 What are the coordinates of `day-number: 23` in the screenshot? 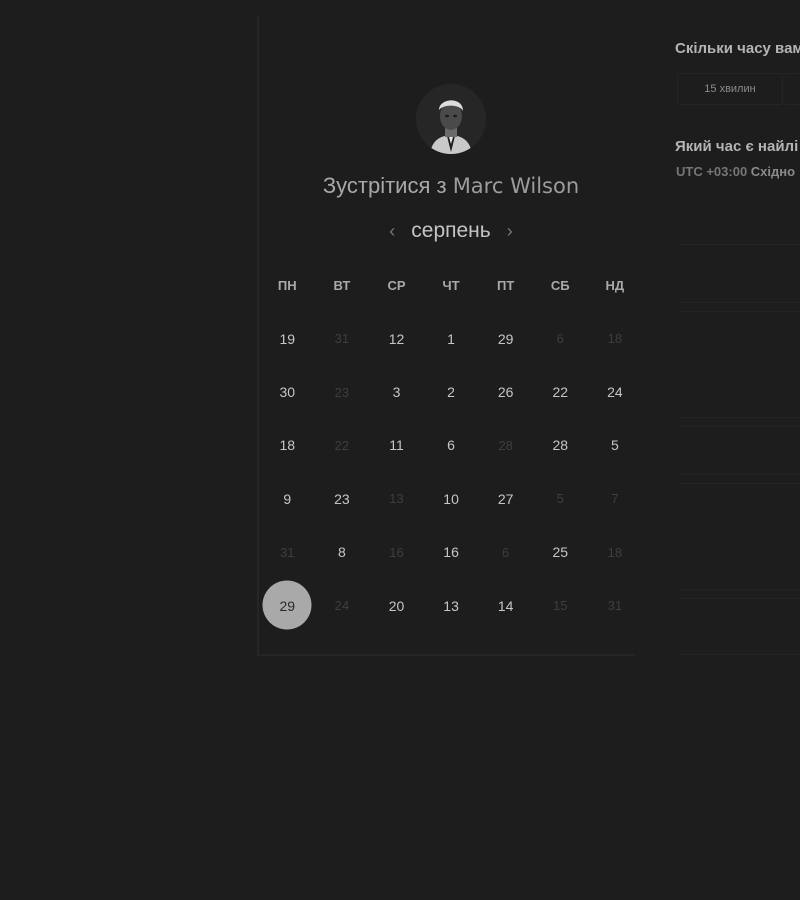 It's located at (342, 392).